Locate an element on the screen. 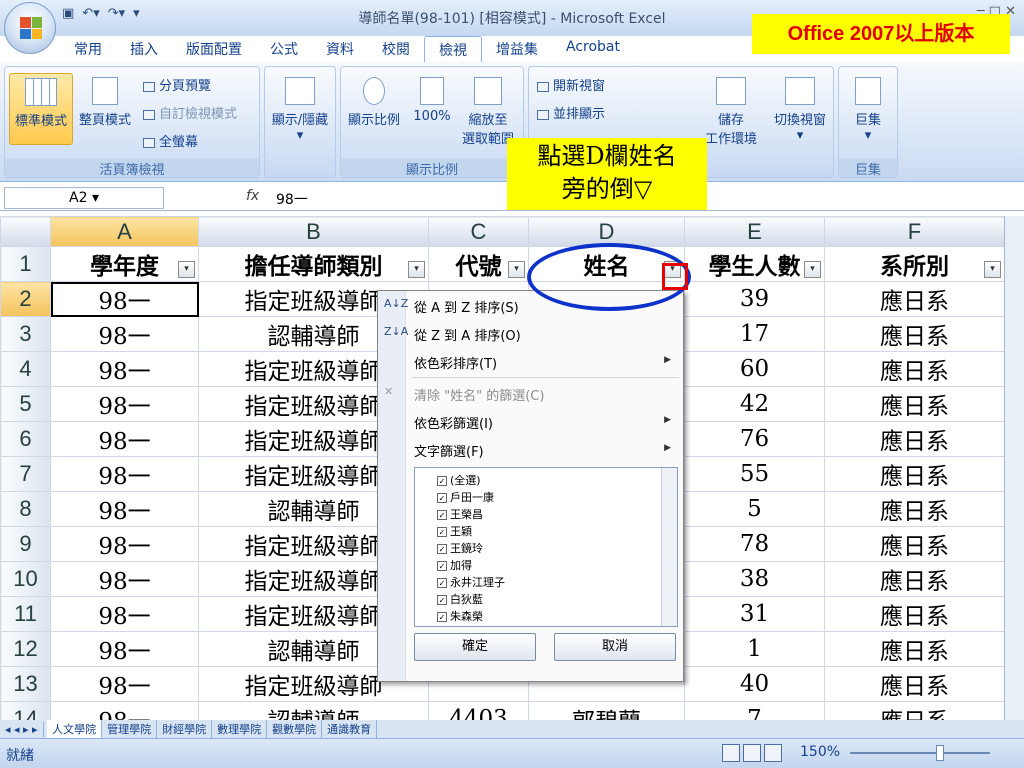 The width and height of the screenshot is (1024, 768). show-hide-button: 顯示/隱藏 ▾ is located at coordinates (300, 110).